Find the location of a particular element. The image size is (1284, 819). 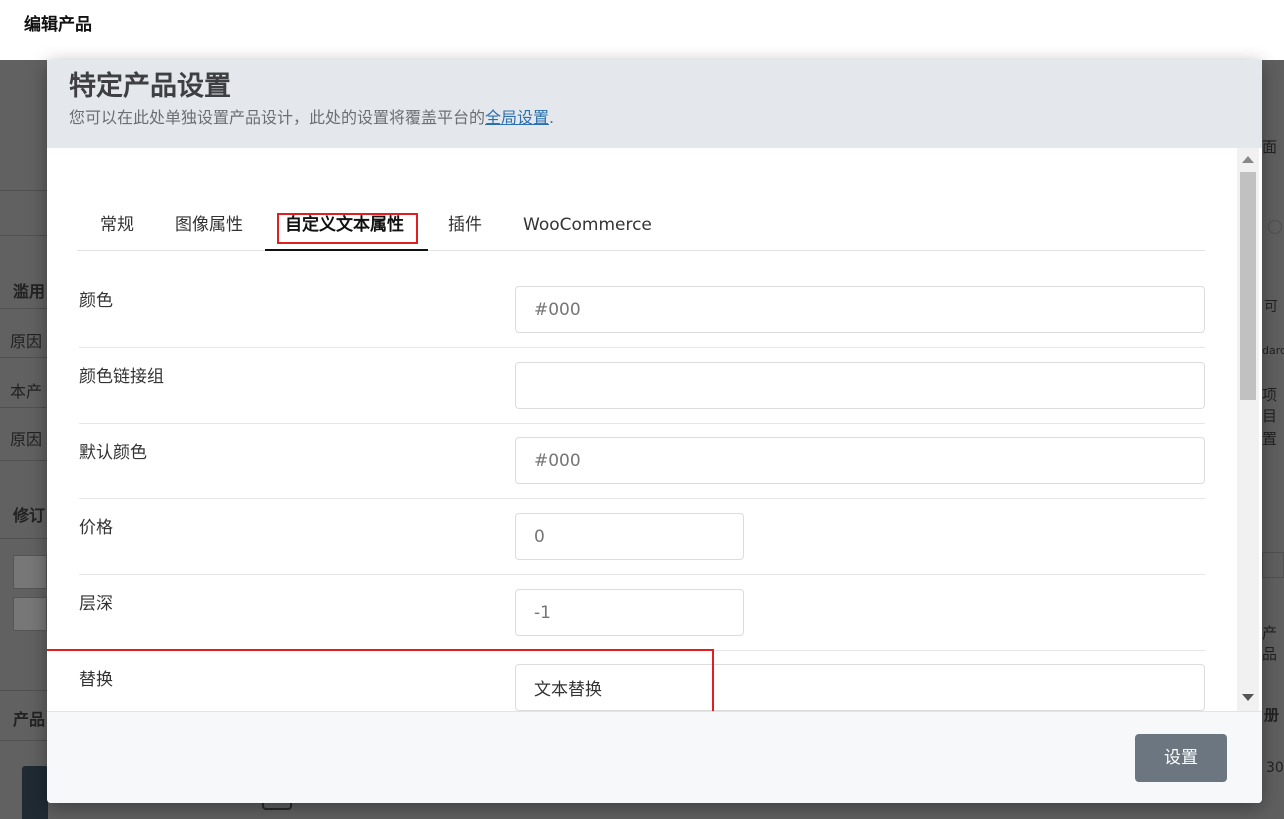

background-select is located at coordinates (1273, 565).